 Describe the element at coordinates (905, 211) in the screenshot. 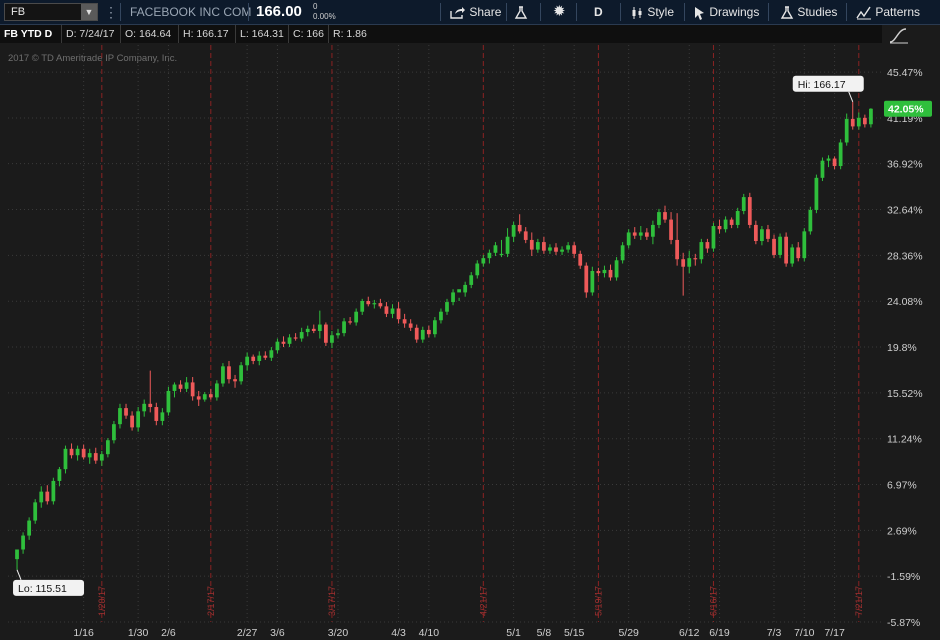

I see `y-tick-label: 32.64%` at that location.